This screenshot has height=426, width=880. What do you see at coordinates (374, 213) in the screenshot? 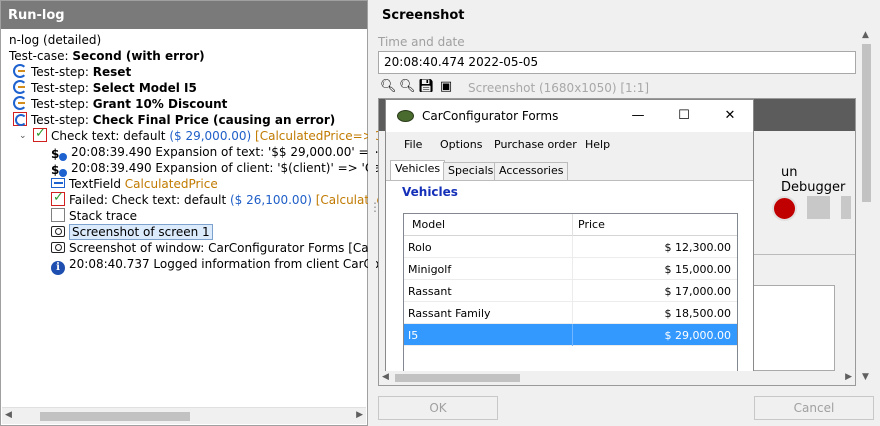
I see `panel-splitter` at bounding box center [374, 213].